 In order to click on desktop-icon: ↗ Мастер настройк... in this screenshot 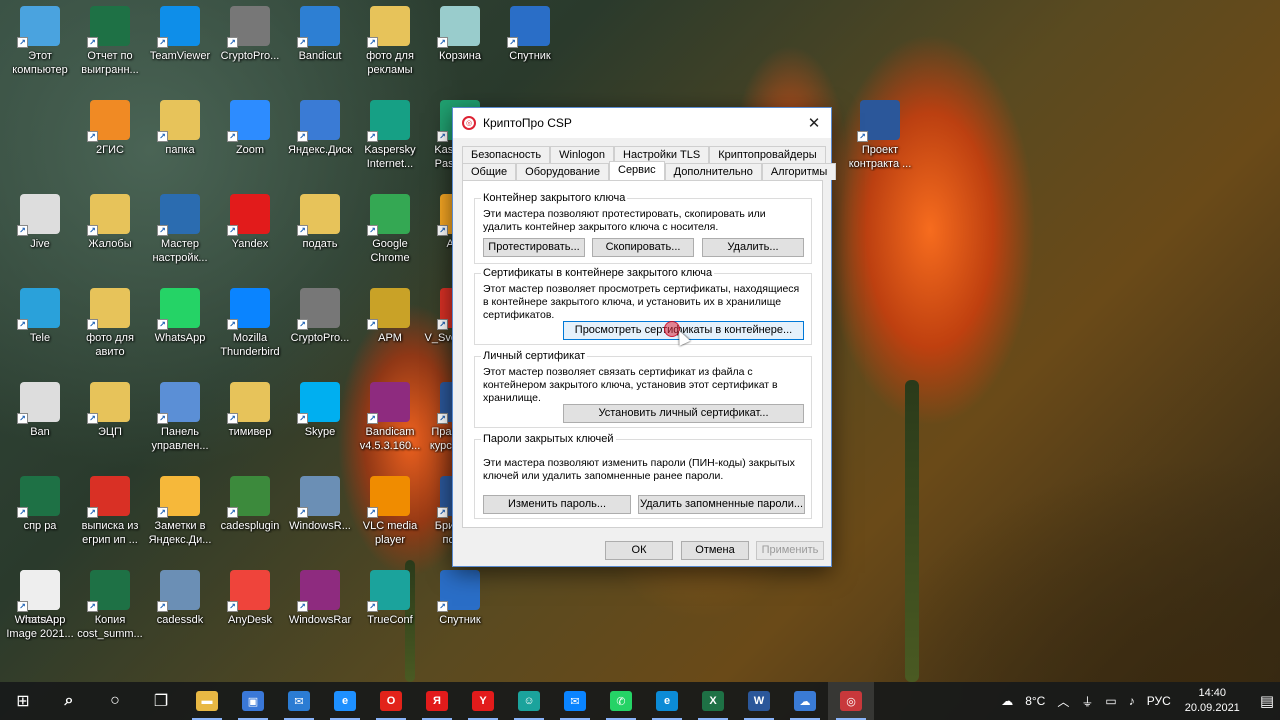, I will do `click(180, 229)`.